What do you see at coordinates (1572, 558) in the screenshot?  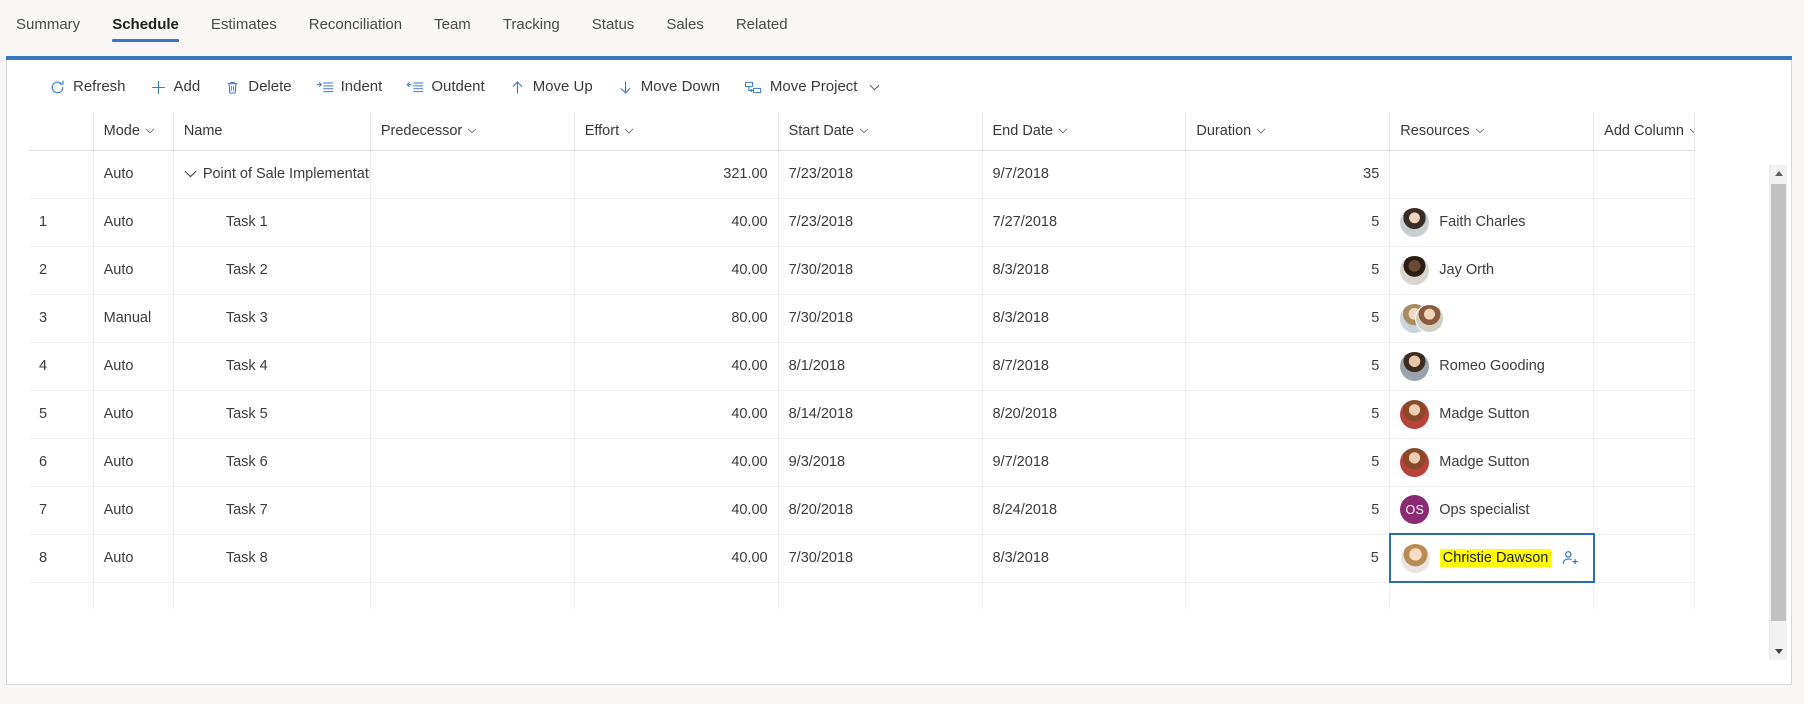 I see `add-resource-icon` at bounding box center [1572, 558].